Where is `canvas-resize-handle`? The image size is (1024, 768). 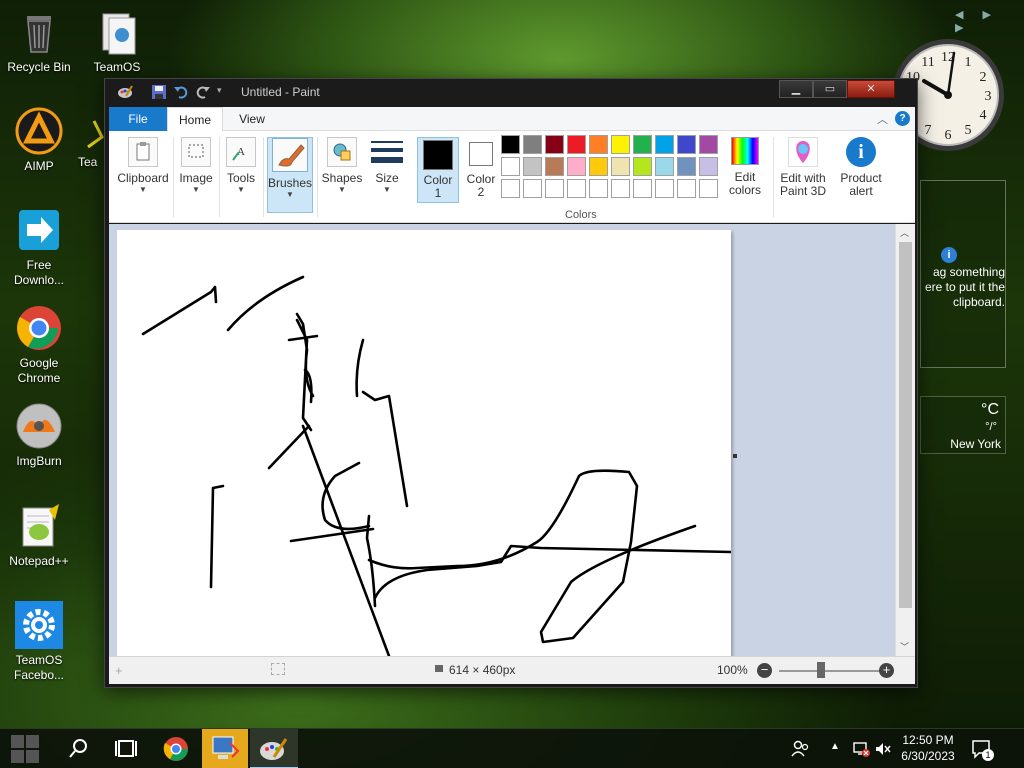
canvas-resize-handle is located at coordinates (735, 456).